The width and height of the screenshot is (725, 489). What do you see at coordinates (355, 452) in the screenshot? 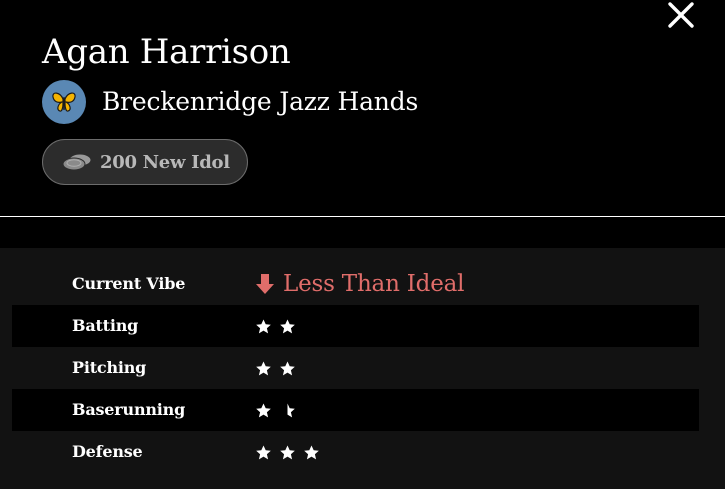
I see `stat-row-defense: Defense` at bounding box center [355, 452].